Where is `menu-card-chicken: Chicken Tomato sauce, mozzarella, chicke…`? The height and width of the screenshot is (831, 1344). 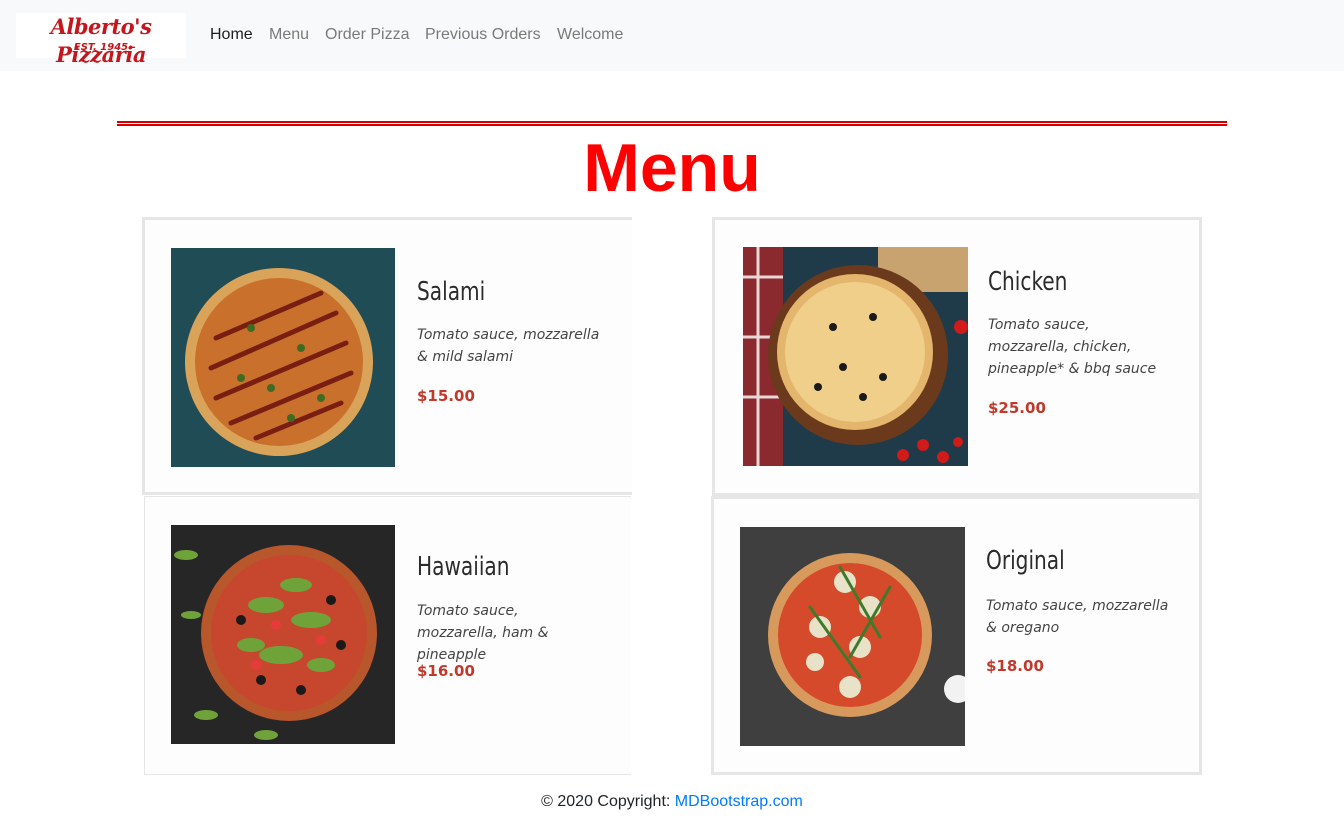
menu-card-chicken: Chicken Tomato sauce, mozzarella, chicke… is located at coordinates (957, 356).